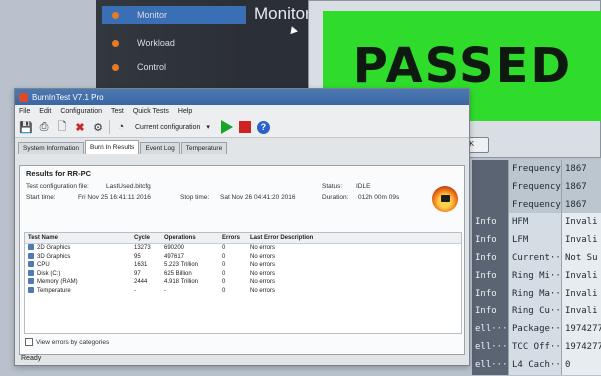 This screenshot has height=376, width=601. Describe the element at coordinates (62, 127) in the screenshot. I see `new-file-icon: 🗋` at that location.